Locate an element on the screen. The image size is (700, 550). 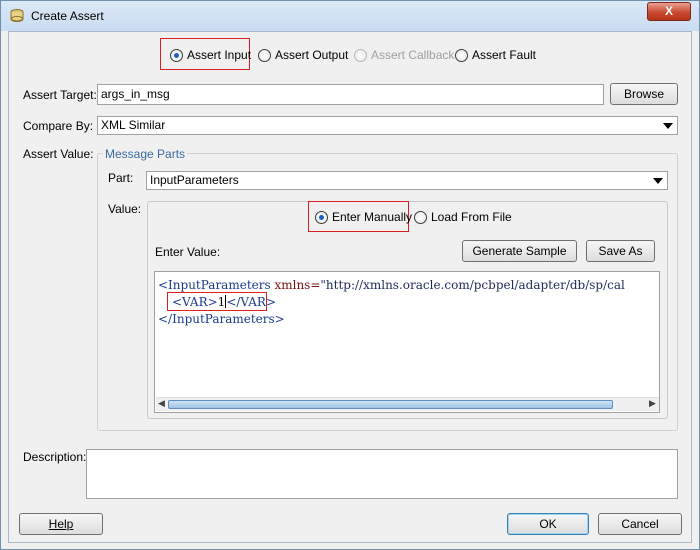
assert-target-field: args_in_msg is located at coordinates (350, 94).